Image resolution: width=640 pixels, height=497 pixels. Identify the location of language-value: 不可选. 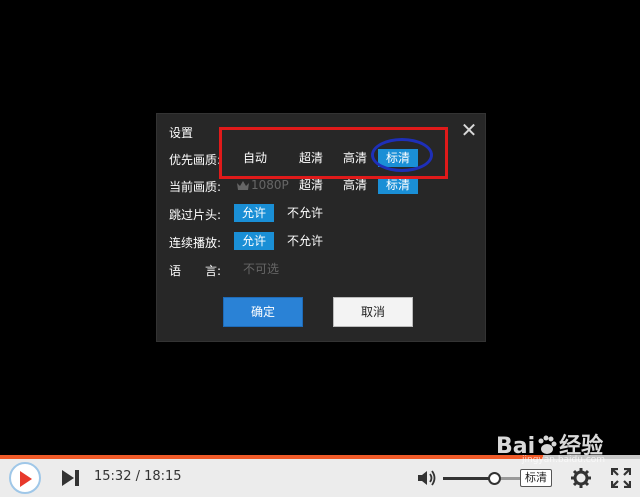
(261, 269).